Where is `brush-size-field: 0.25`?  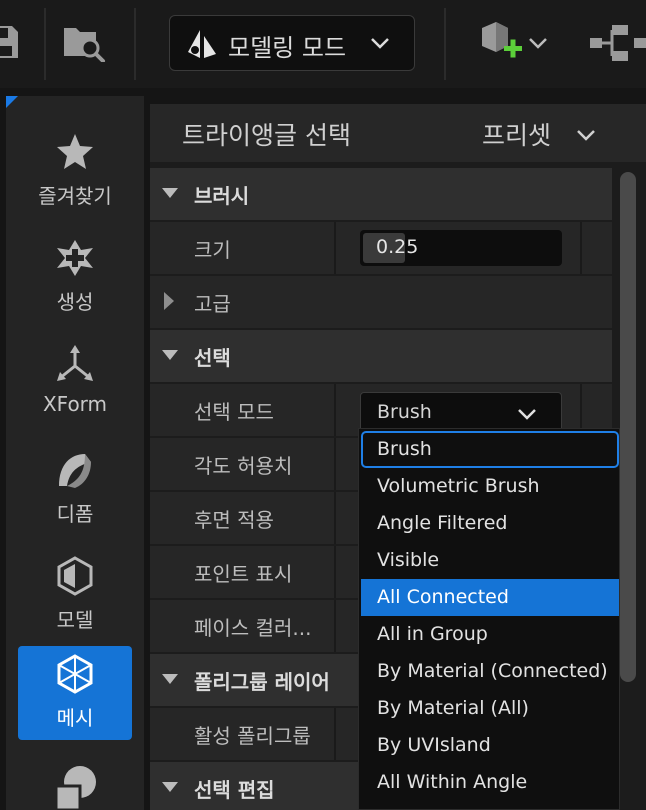 brush-size-field: 0.25 is located at coordinates (461, 248).